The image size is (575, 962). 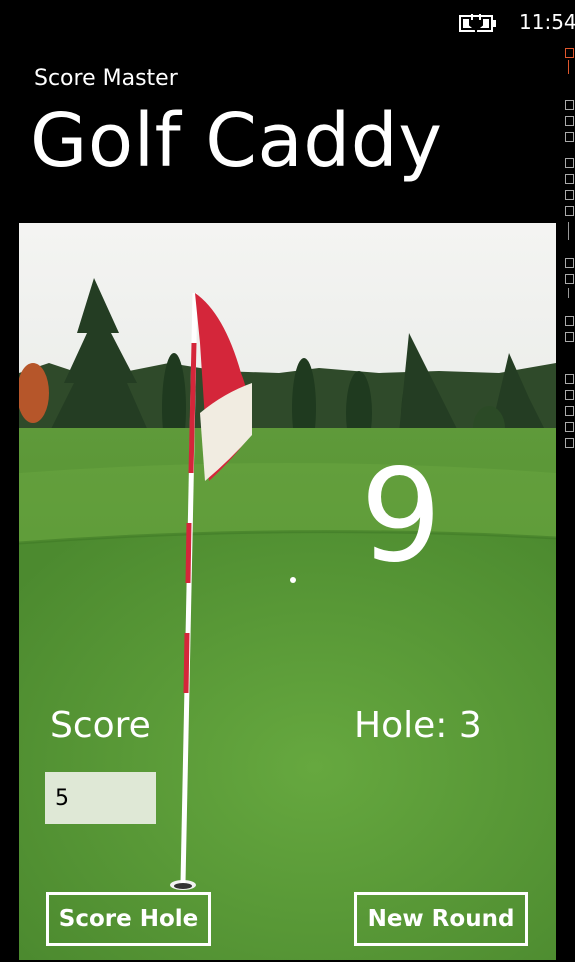 What do you see at coordinates (100, 725) in the screenshot?
I see `score-label: Score` at bounding box center [100, 725].